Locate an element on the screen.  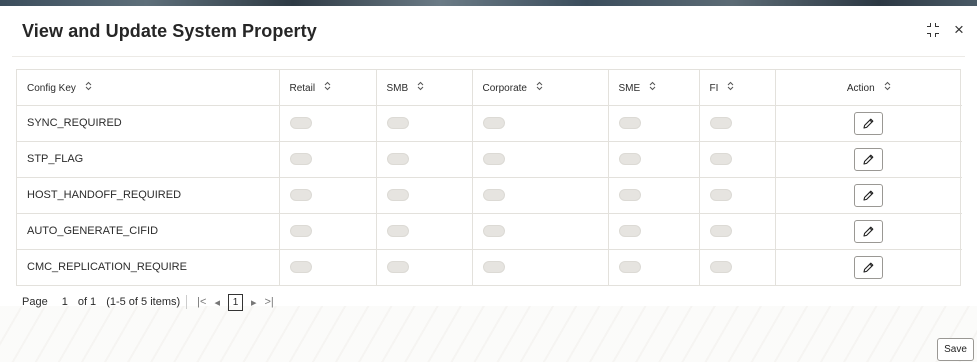
column-header-fi: FI is located at coordinates (737, 88).